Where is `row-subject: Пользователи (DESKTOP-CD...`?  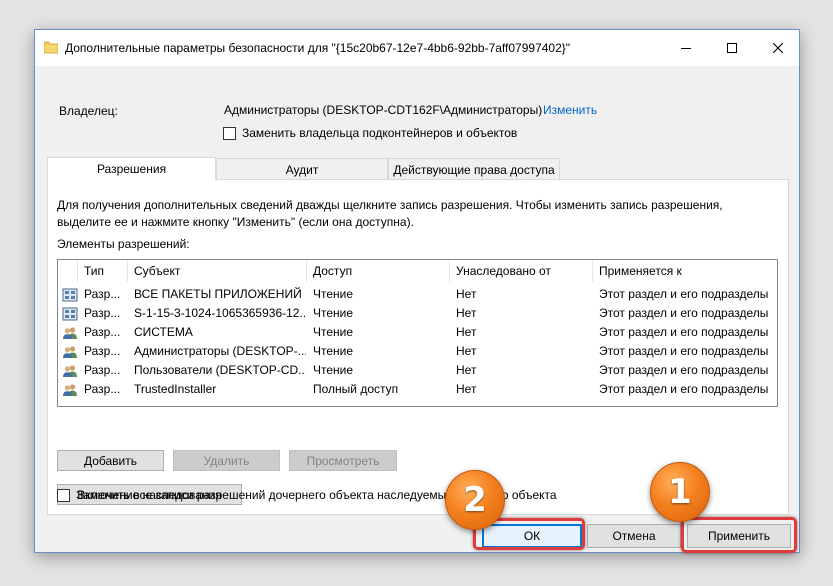 row-subject: Пользователи (DESKTOP-CD... is located at coordinates (220, 370).